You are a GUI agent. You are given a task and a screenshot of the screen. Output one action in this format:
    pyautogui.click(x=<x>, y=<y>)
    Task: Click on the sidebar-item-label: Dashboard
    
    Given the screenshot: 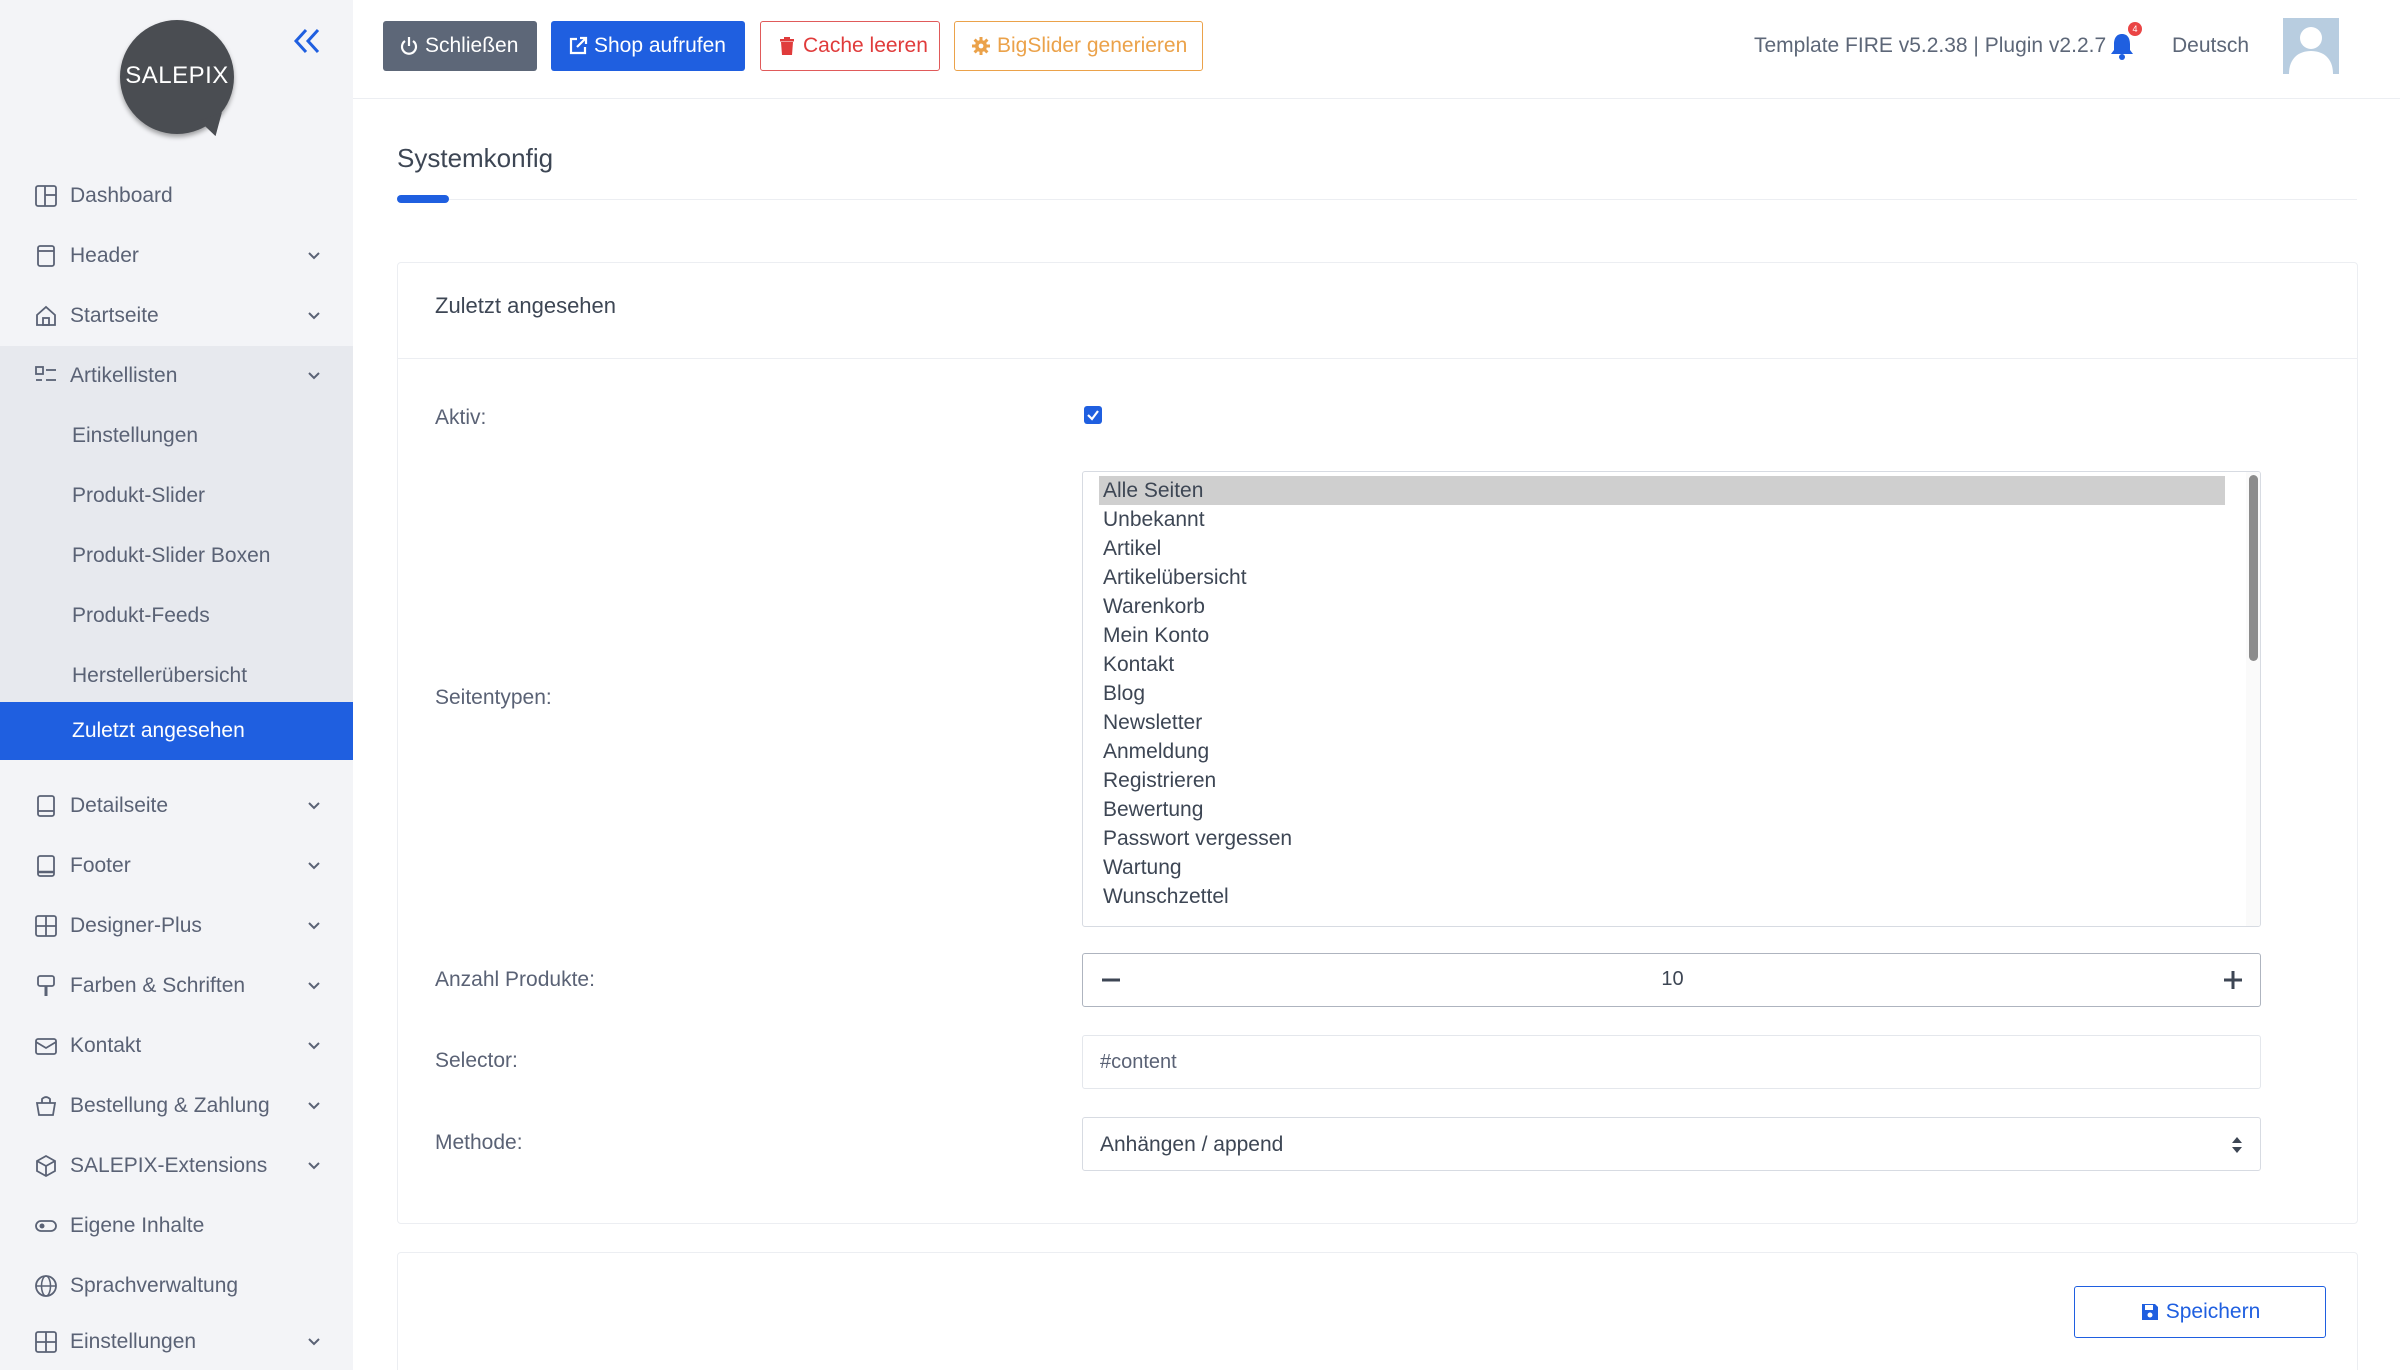 What is the action you would take?
    pyautogui.click(x=121, y=195)
    